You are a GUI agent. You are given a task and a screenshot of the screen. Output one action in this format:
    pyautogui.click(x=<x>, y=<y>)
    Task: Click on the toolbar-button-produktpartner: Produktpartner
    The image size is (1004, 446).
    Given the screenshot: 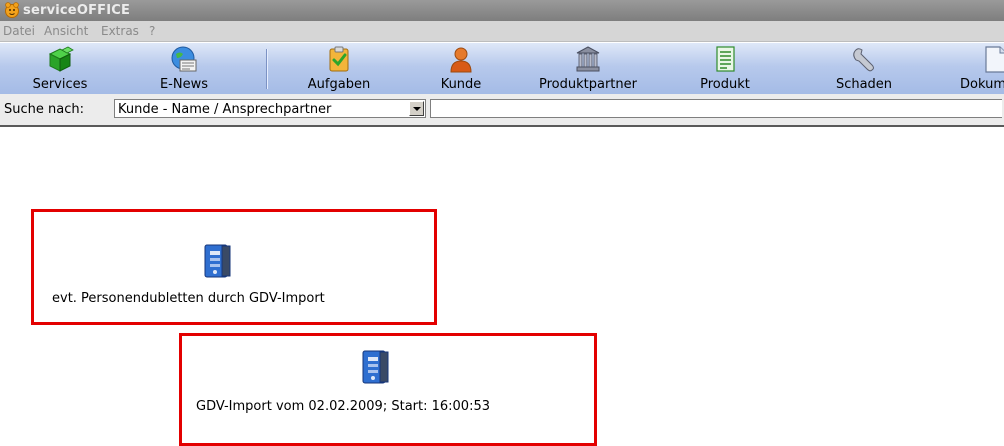 What is the action you would take?
    pyautogui.click(x=588, y=68)
    